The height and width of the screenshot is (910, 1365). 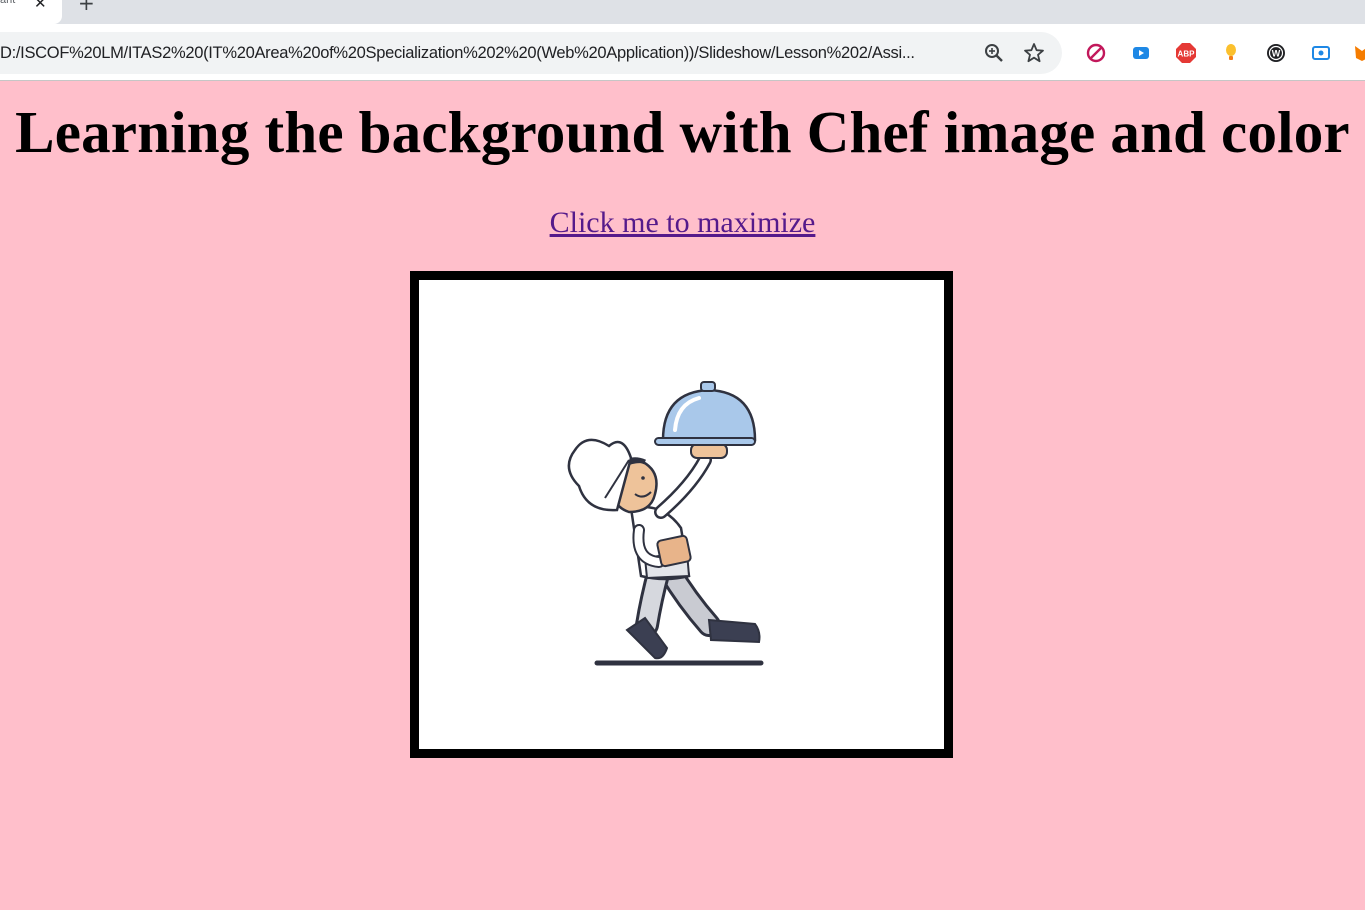 What do you see at coordinates (1357, 53) in the screenshot?
I see `fox-icon` at bounding box center [1357, 53].